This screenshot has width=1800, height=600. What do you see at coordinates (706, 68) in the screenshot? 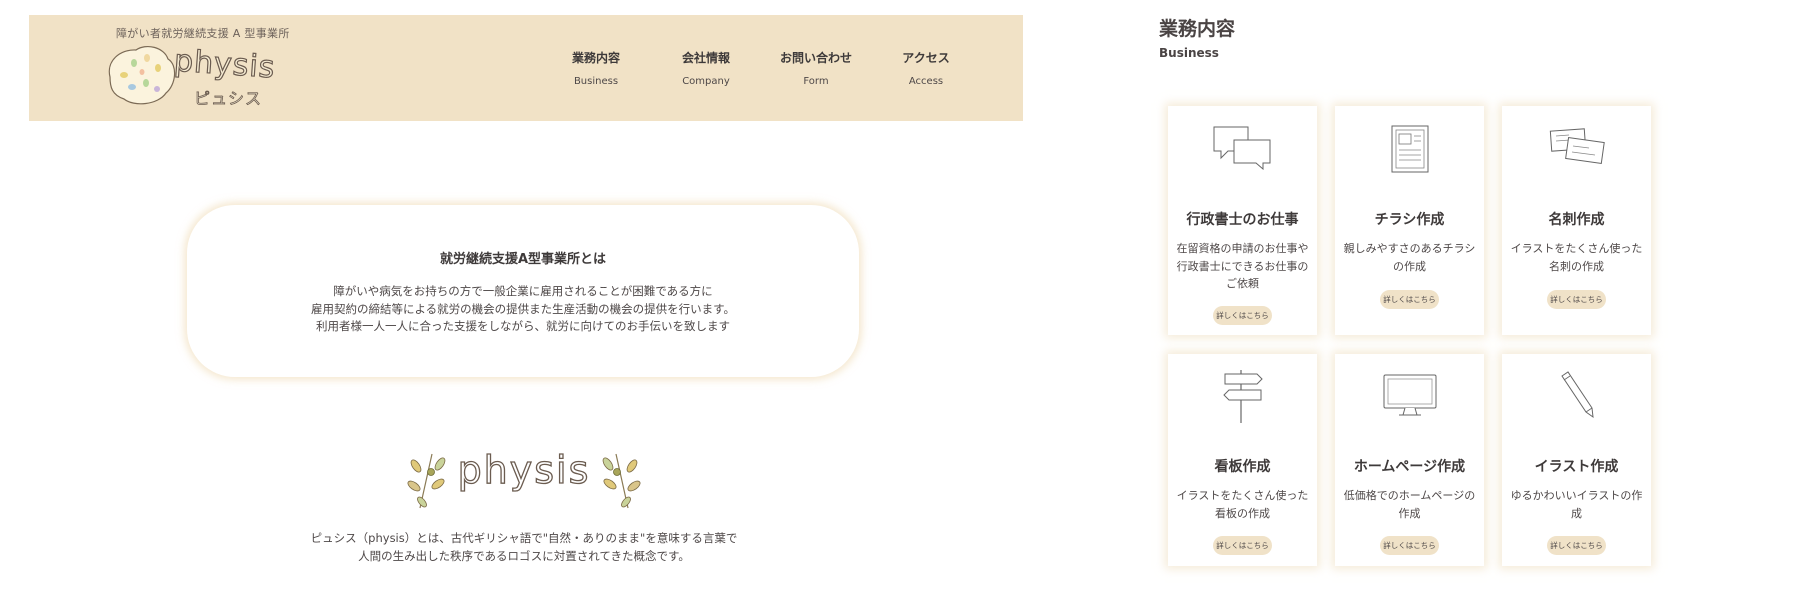
I see `nav-item-company: 会社情報 Company` at bounding box center [706, 68].